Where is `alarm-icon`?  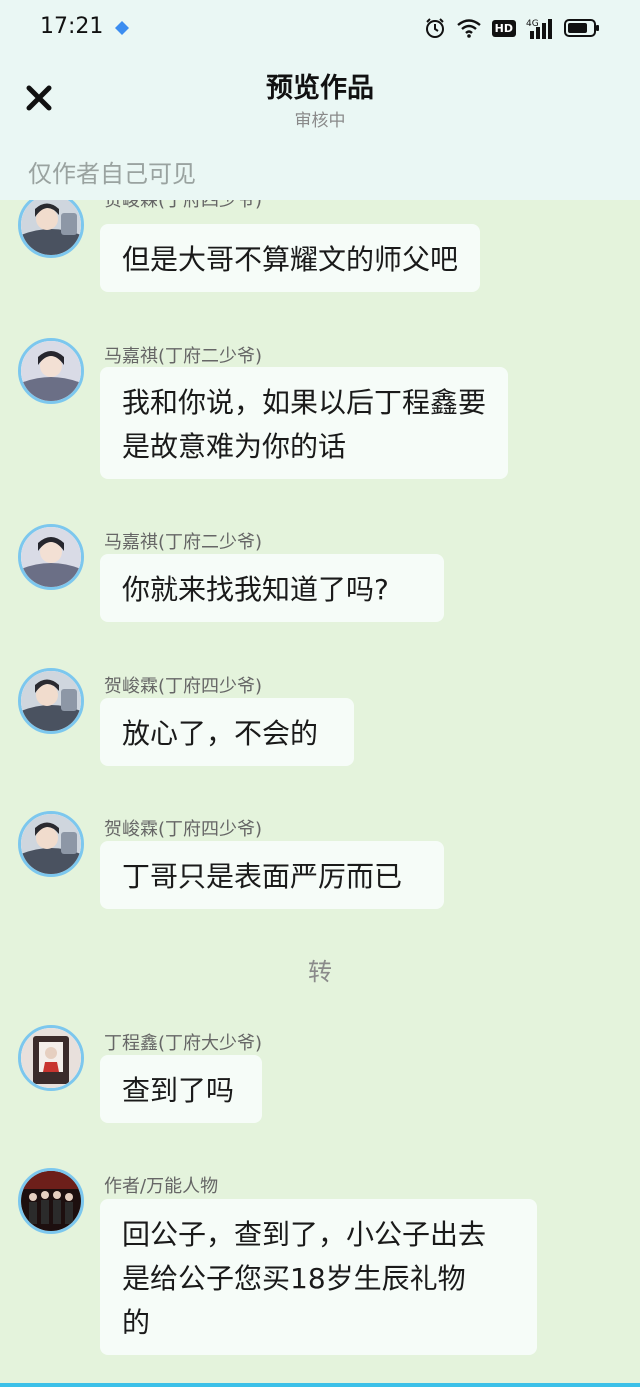
alarm-icon is located at coordinates (434, 28).